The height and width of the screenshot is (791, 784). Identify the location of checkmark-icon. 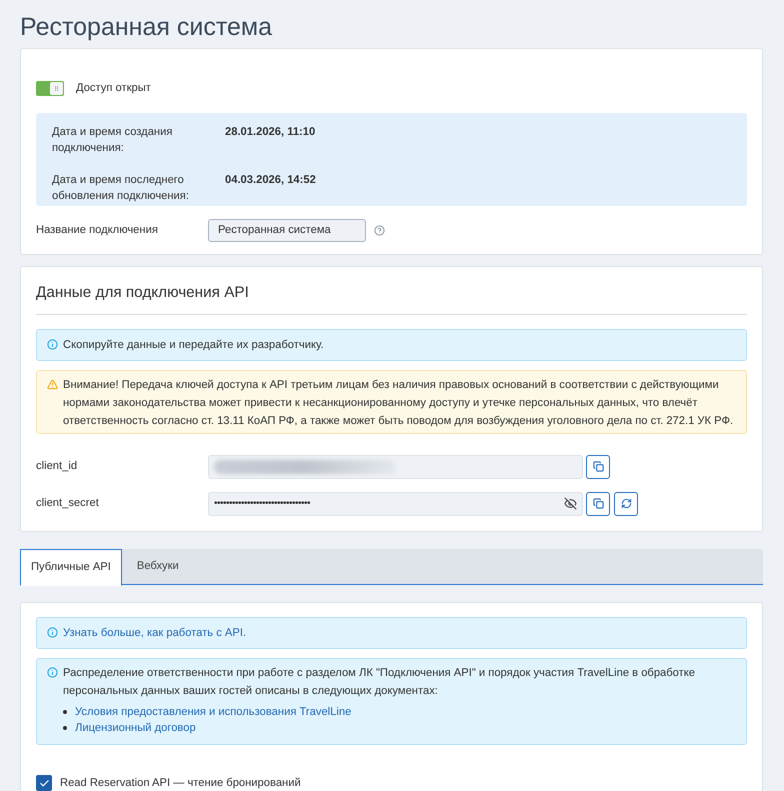
(44, 783).